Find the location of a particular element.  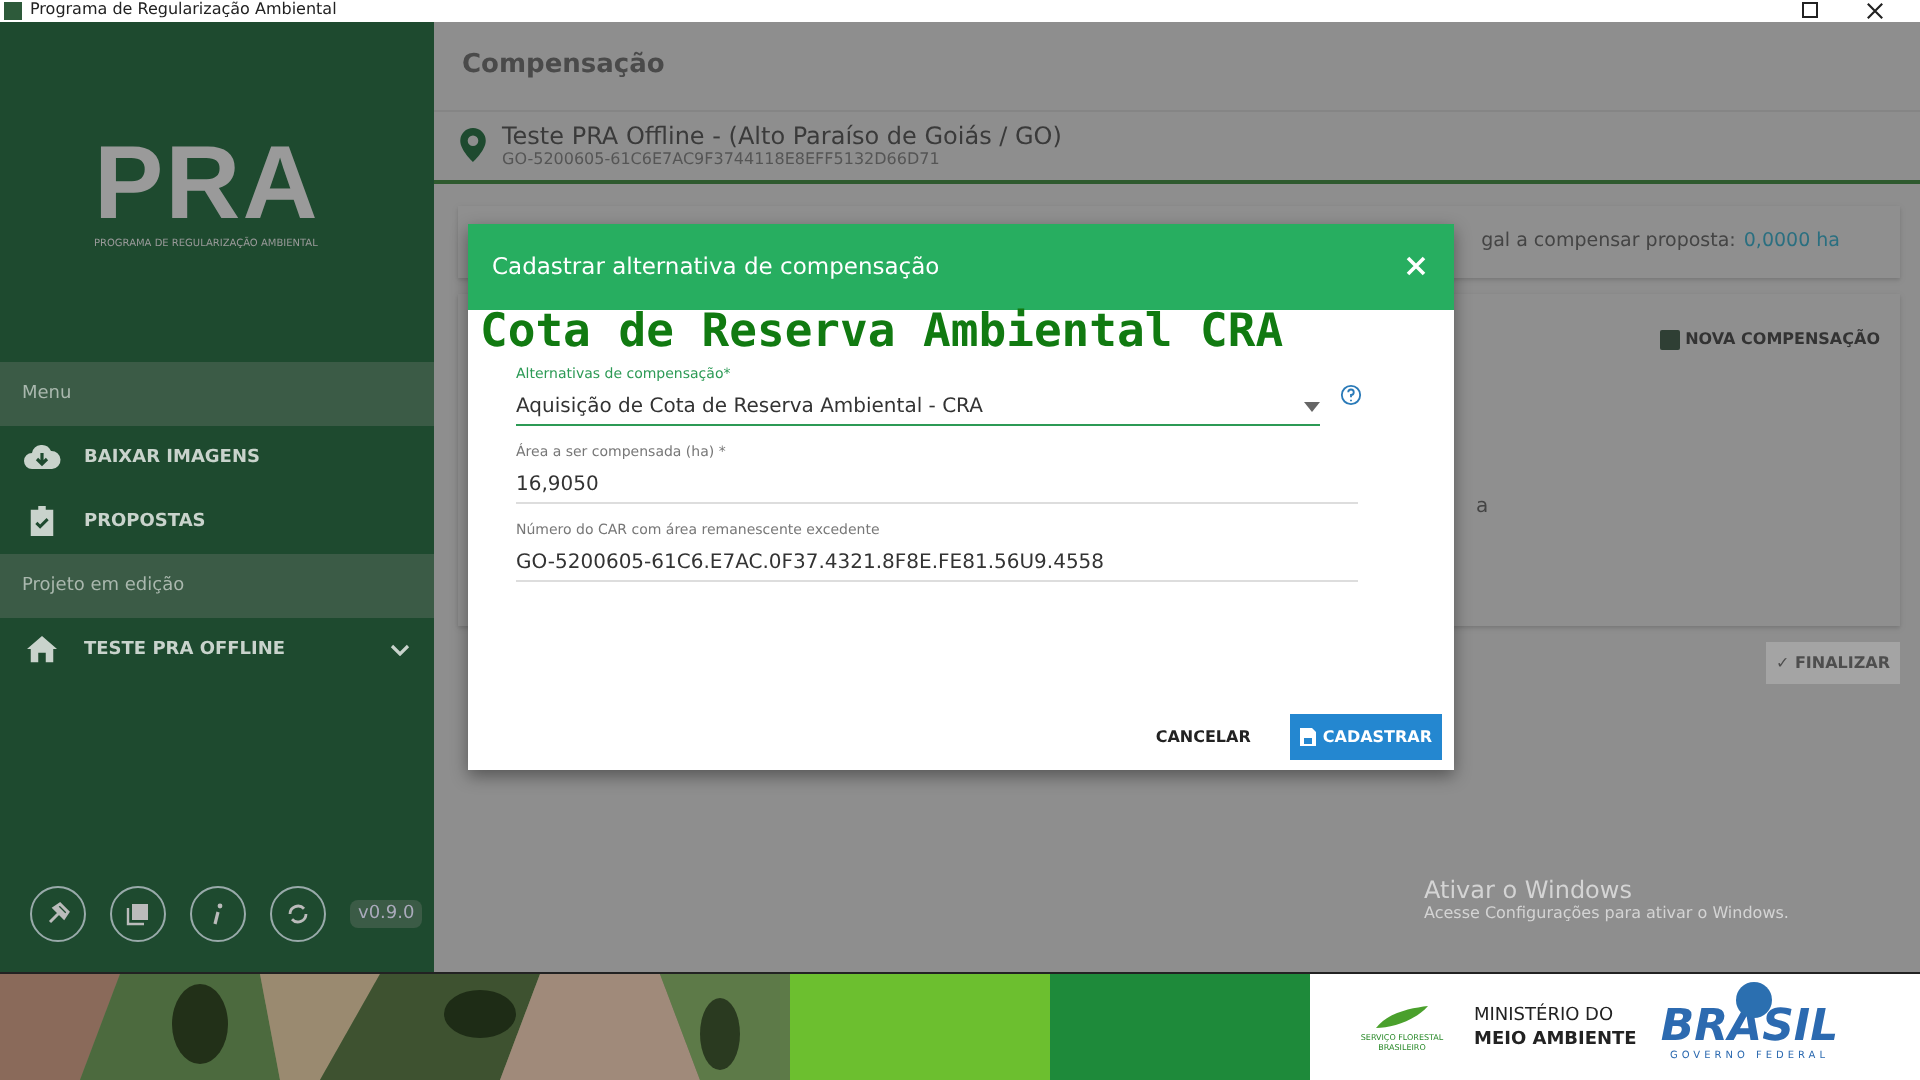

dialog-title: Cadastrar alternativa de compensação is located at coordinates (716, 266).